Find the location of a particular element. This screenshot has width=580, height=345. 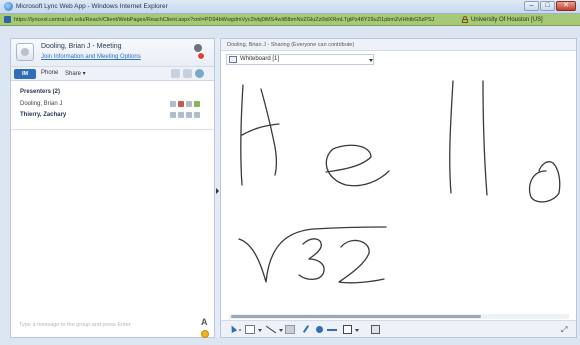

ink-stroke-radical is located at coordinates (312, 254).